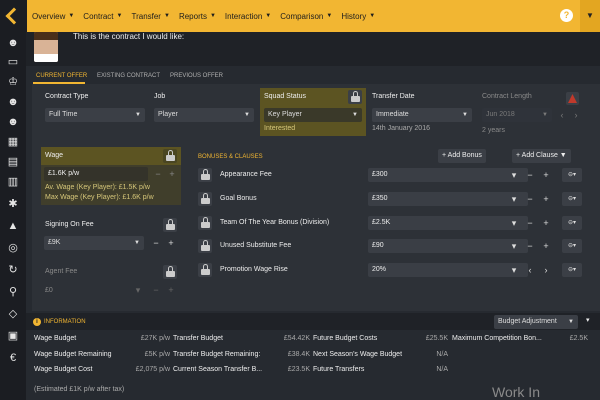 The width and height of the screenshot is (600, 400). I want to click on wage-lock-button, so click(170, 156).